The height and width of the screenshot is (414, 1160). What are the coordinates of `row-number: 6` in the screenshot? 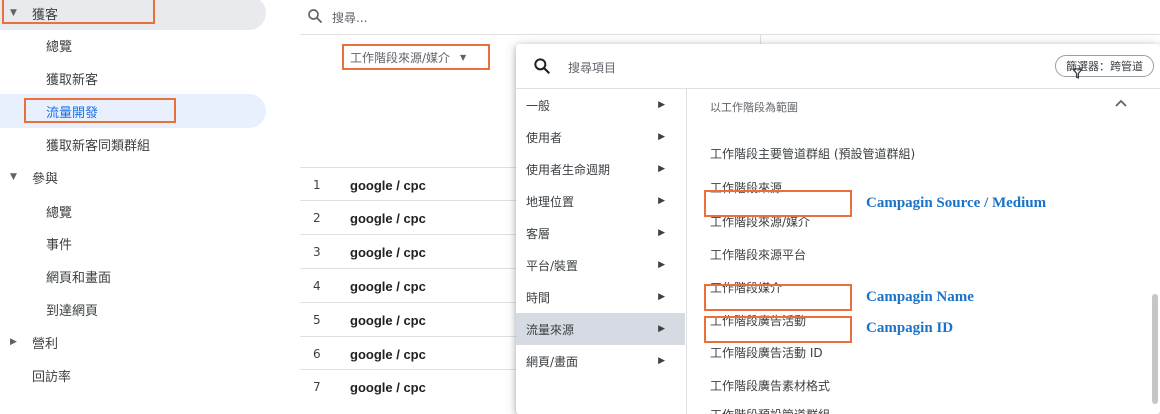 It's located at (317, 354).